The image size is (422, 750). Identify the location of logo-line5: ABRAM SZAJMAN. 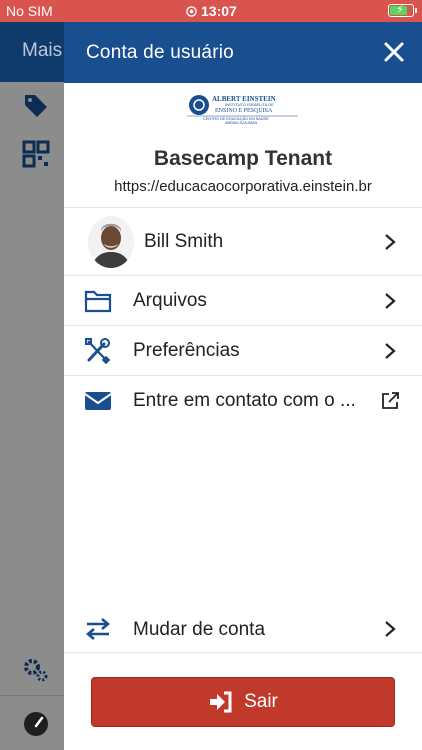
(241, 123).